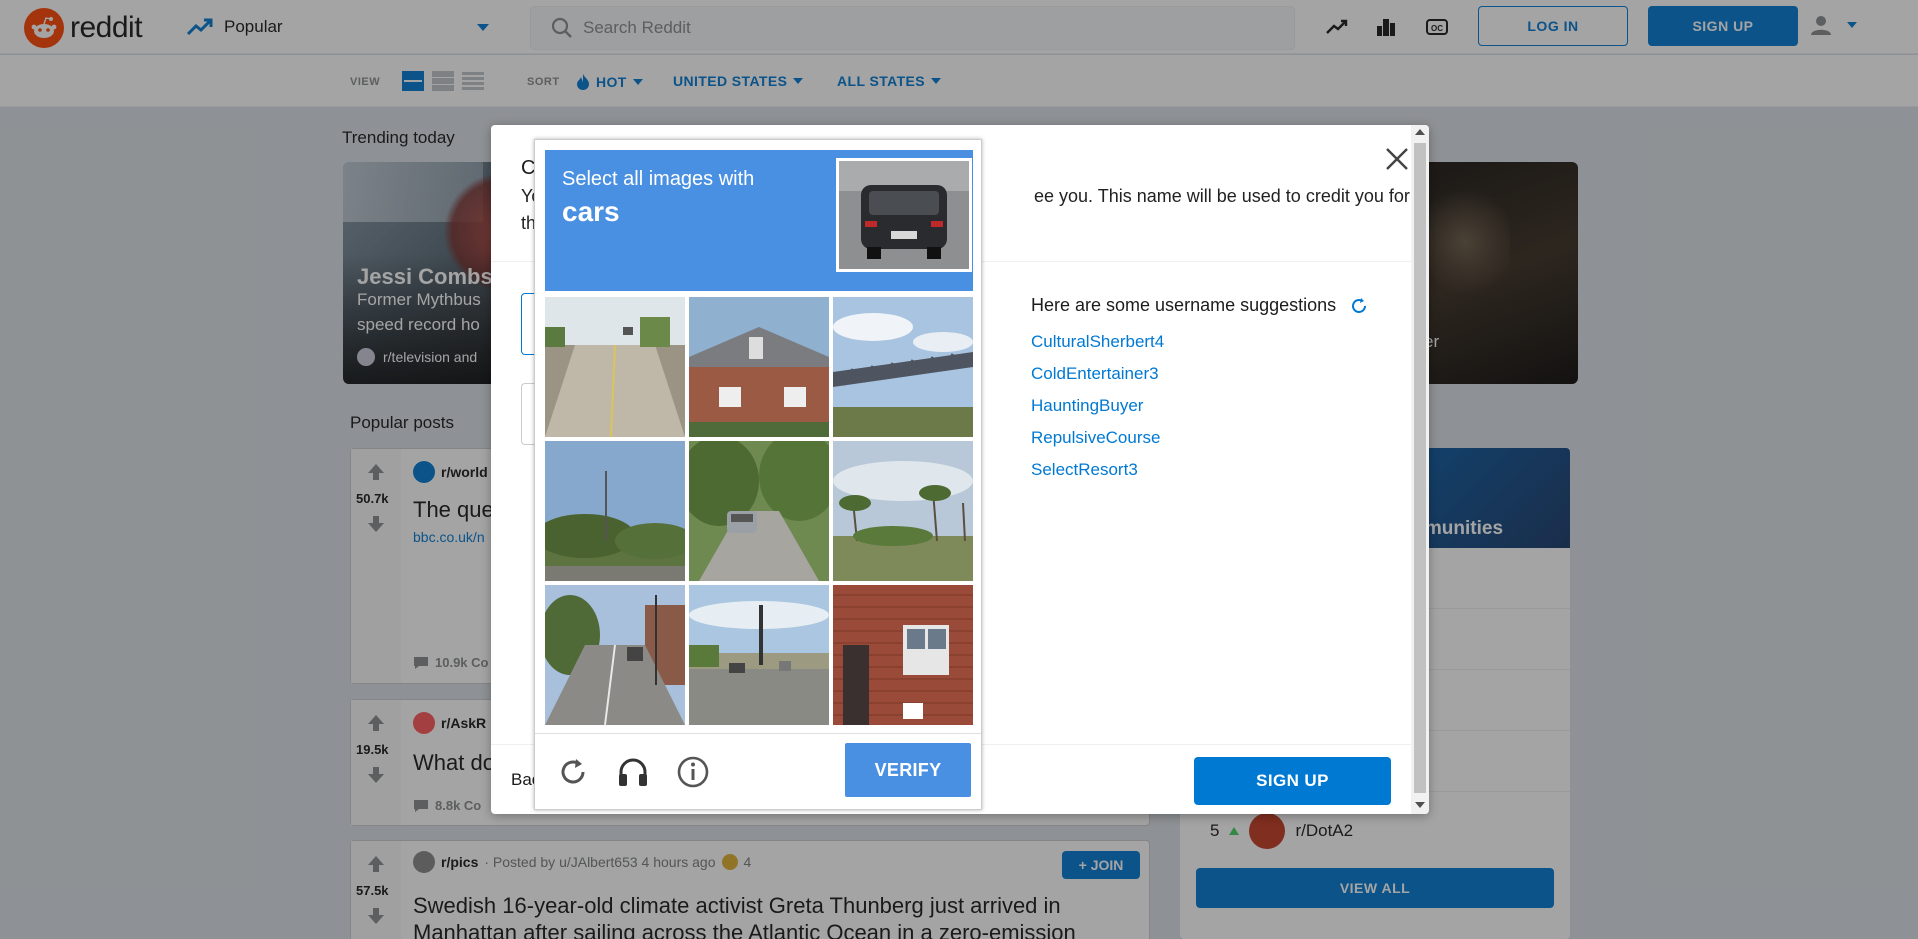 Image resolution: width=1918 pixels, height=939 pixels. What do you see at coordinates (1420, 132) in the screenshot?
I see `scroll-up-icon` at bounding box center [1420, 132].